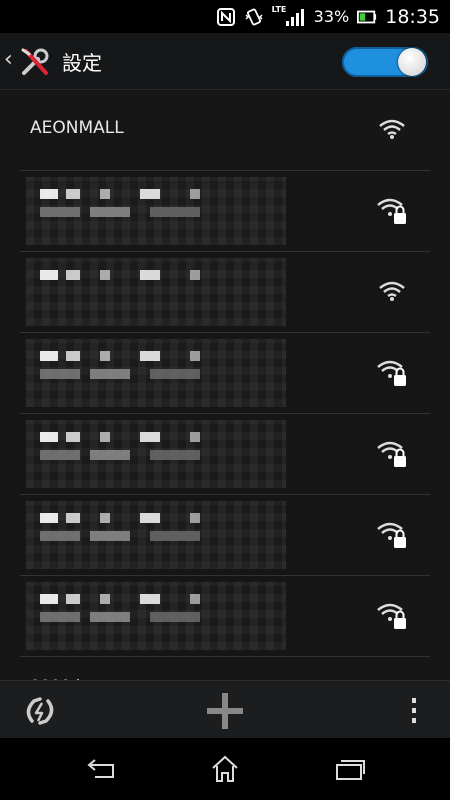  I want to click on home-icon, so click(225, 769).